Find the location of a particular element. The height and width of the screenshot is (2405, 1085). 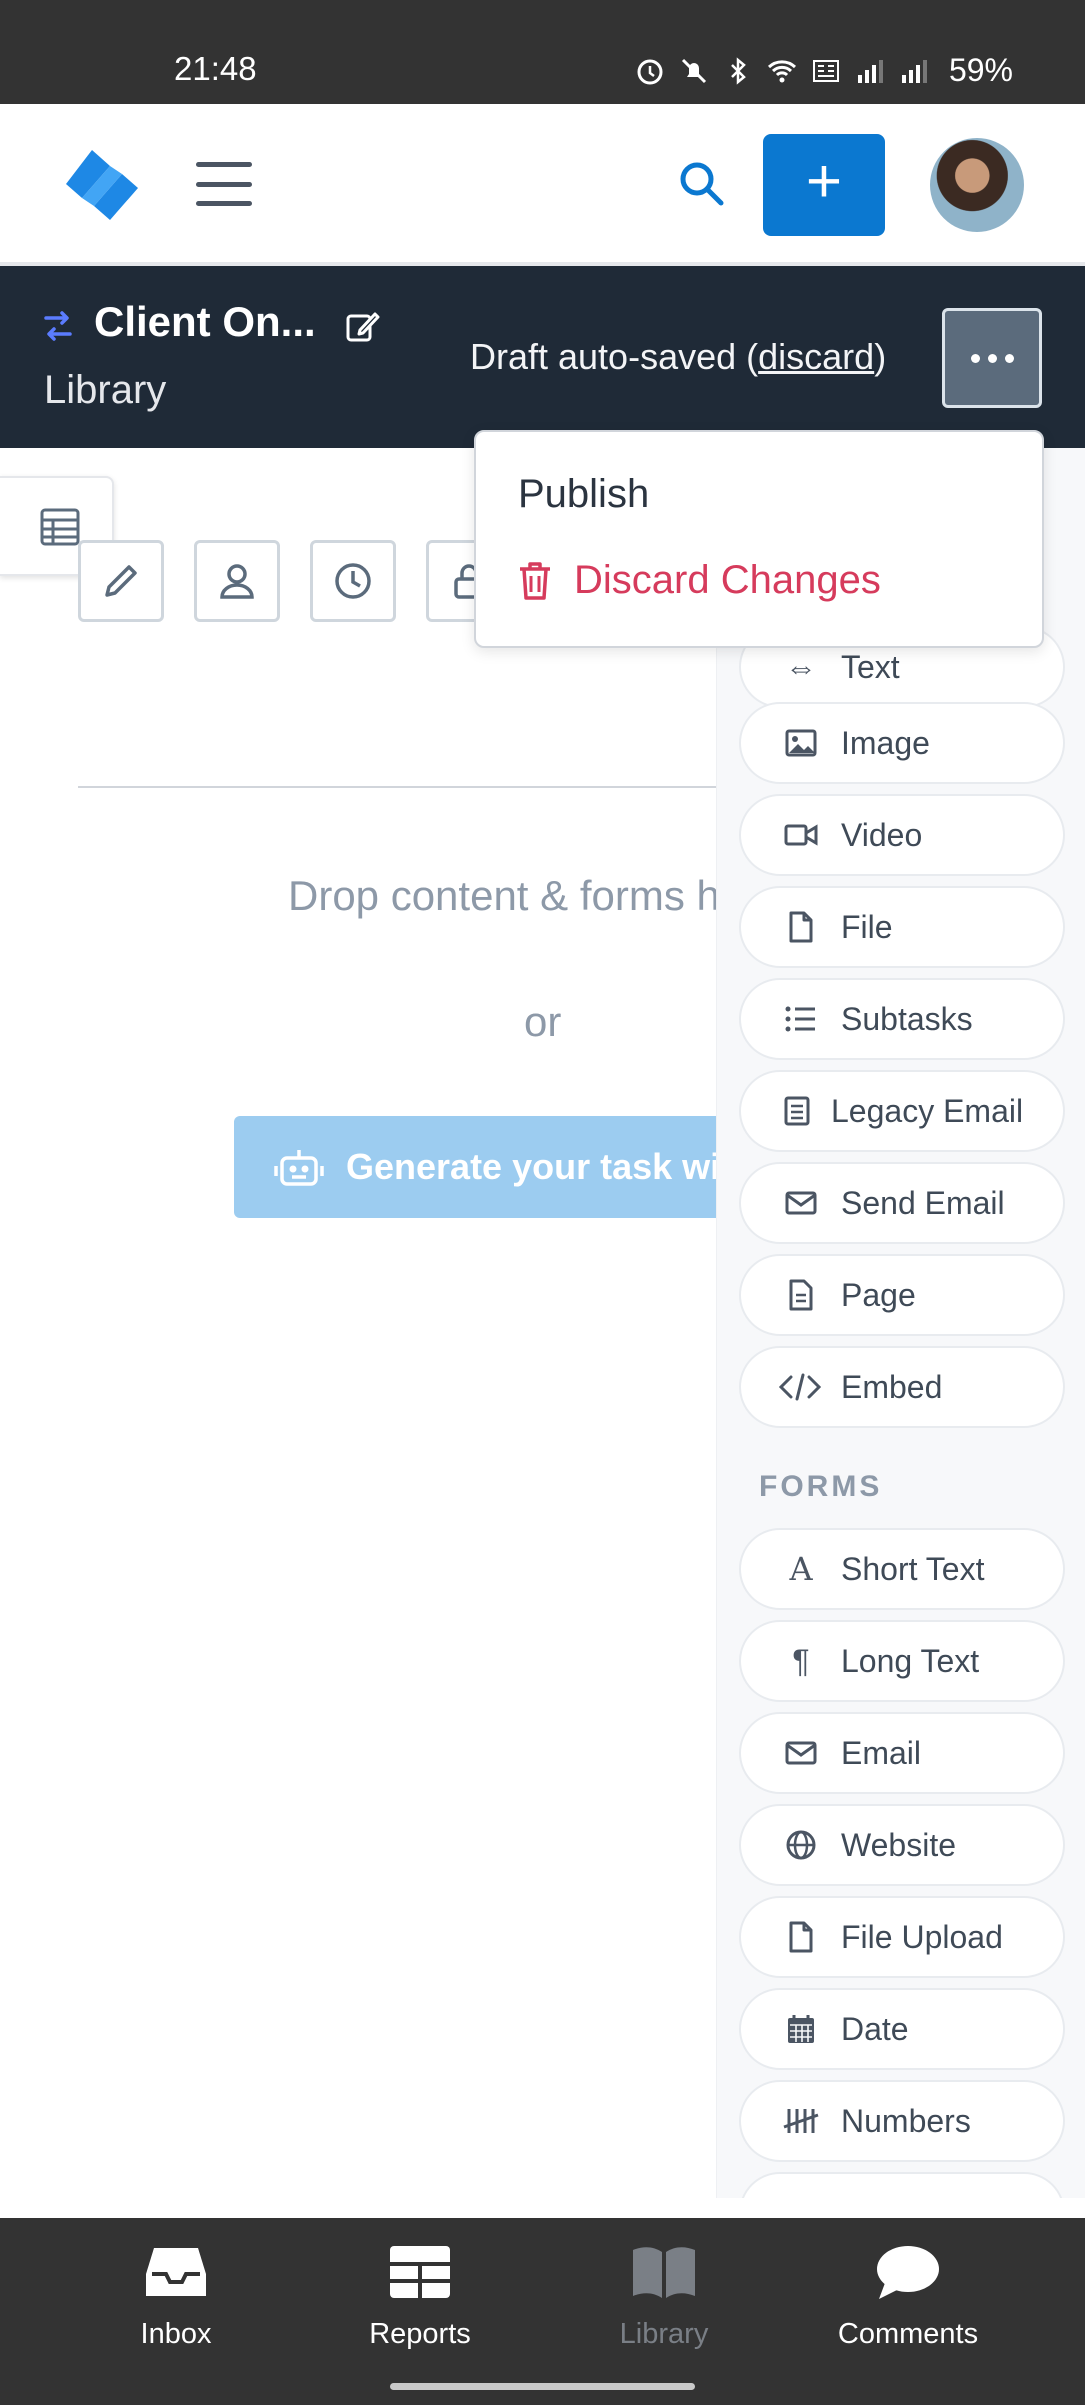

status-icons: 59% is located at coordinates (824, 70).